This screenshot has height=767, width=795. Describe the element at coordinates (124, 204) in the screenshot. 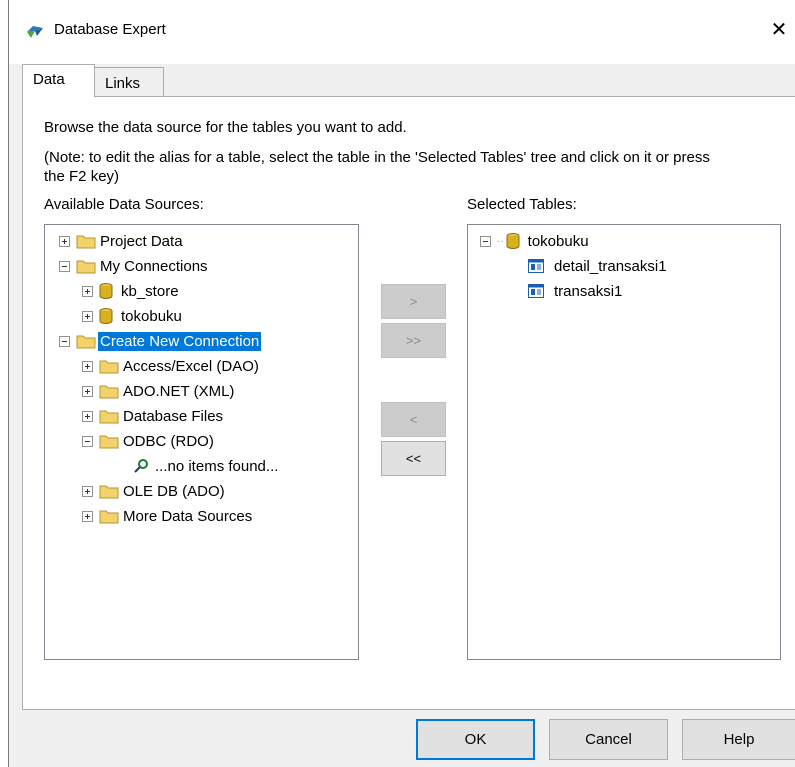

I see `available-sources-heading: Available Data Sources:` at that location.